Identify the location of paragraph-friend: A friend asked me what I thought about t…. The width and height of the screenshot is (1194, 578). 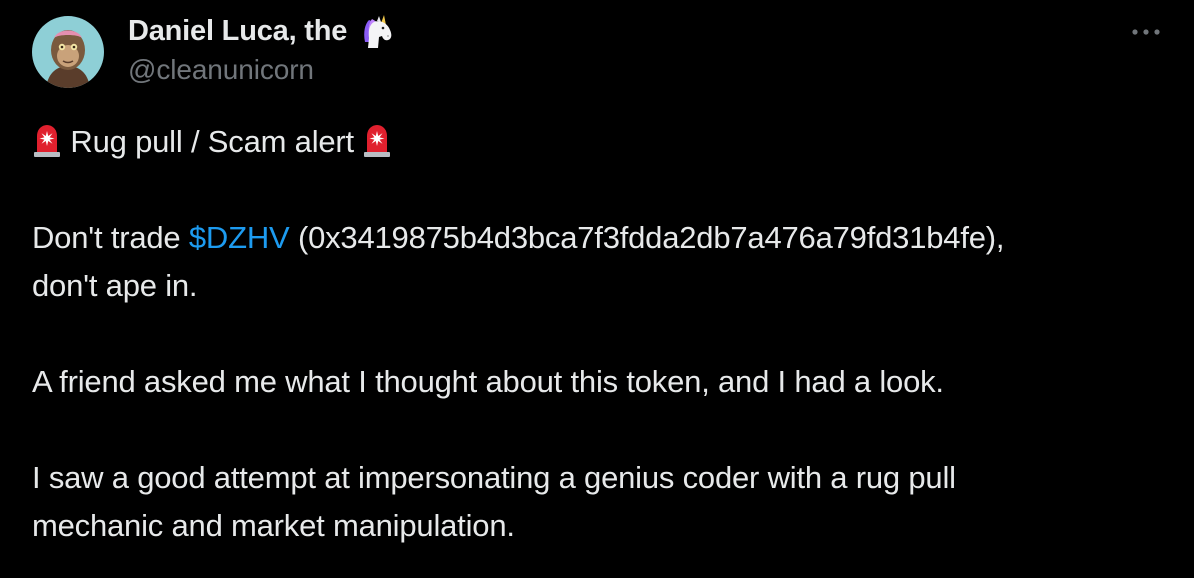
(488, 381).